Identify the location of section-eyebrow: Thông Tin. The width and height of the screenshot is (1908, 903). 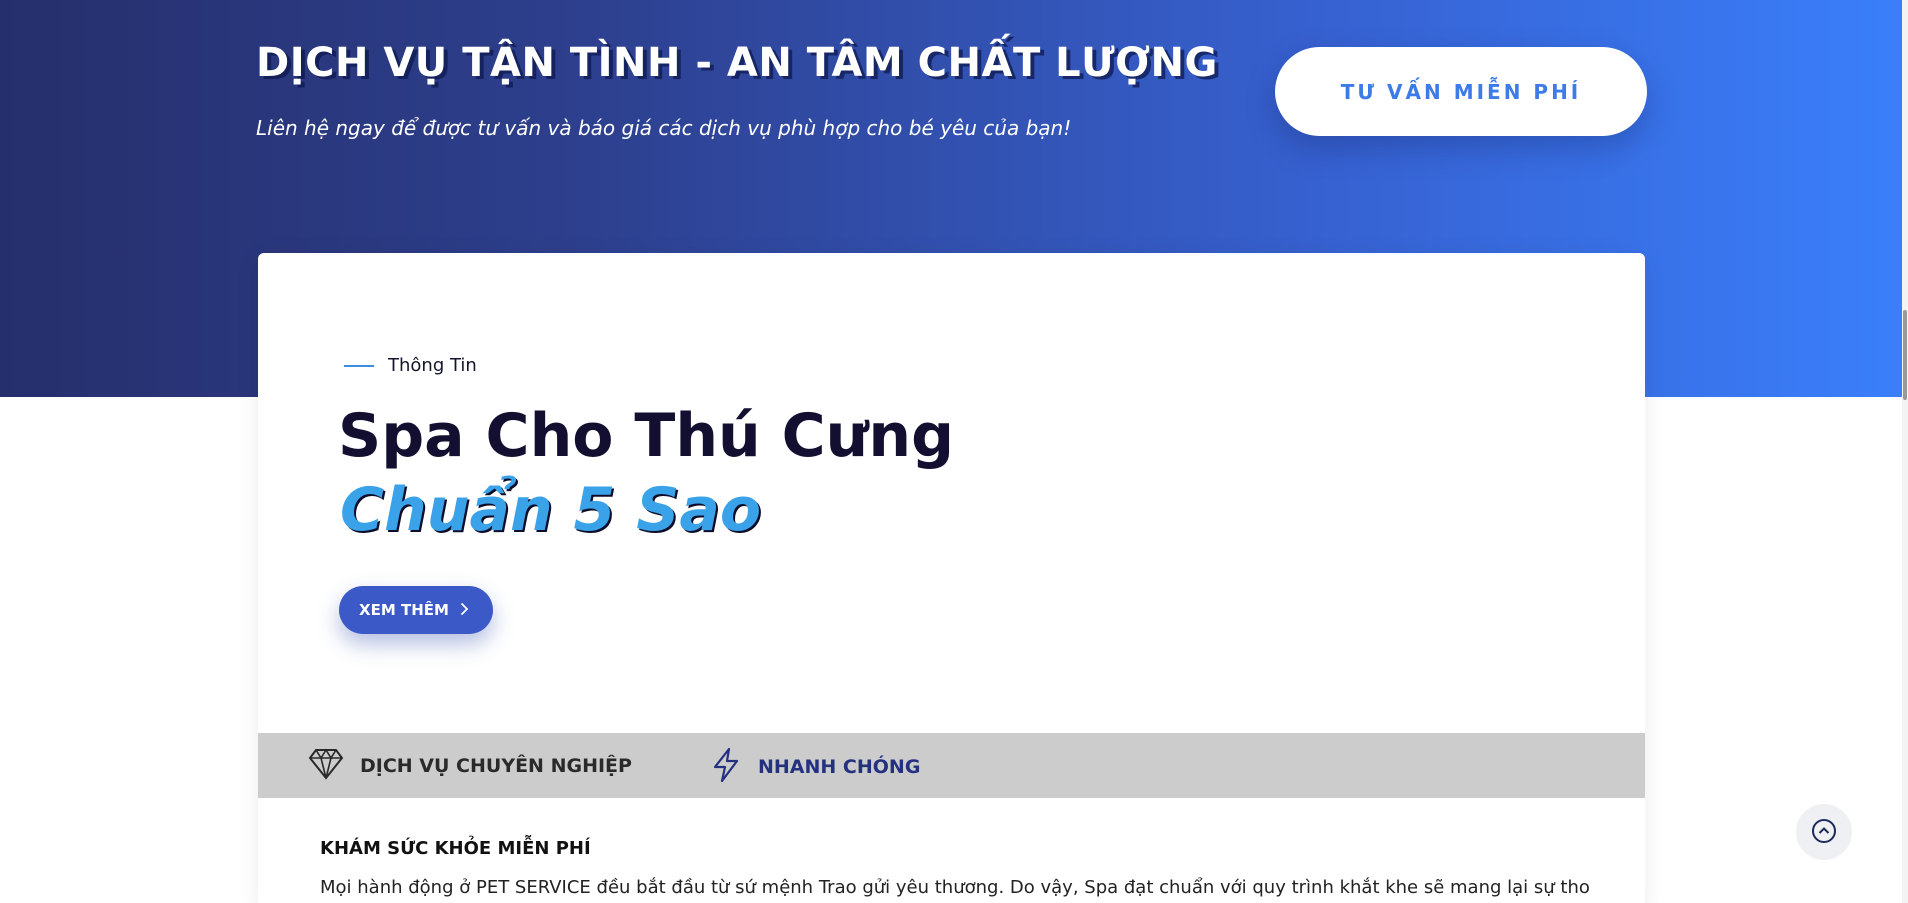
(410, 365).